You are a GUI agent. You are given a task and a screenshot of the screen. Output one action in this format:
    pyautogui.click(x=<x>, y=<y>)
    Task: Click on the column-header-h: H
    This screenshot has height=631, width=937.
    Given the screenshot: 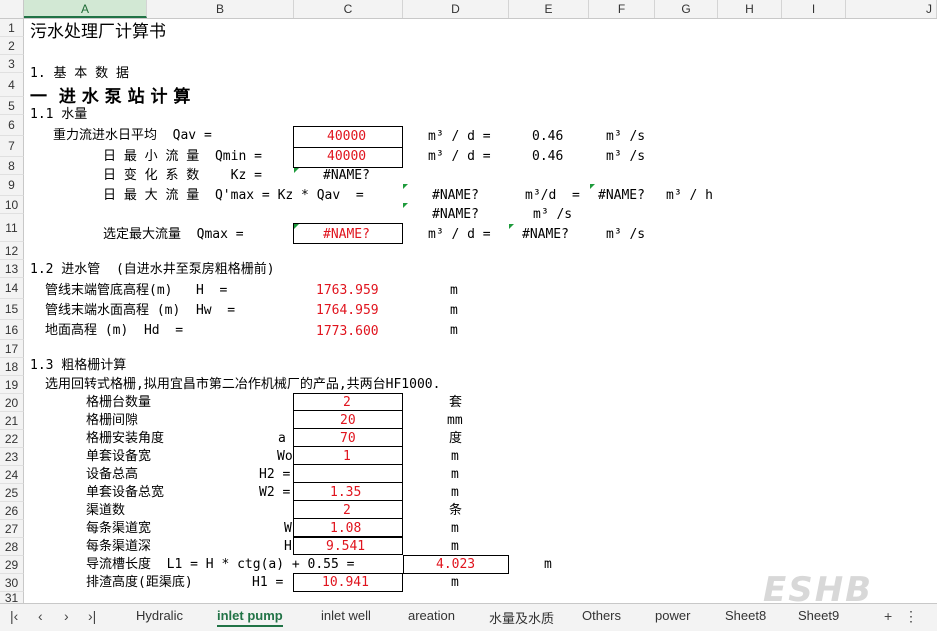 What is the action you would take?
    pyautogui.click(x=750, y=9)
    